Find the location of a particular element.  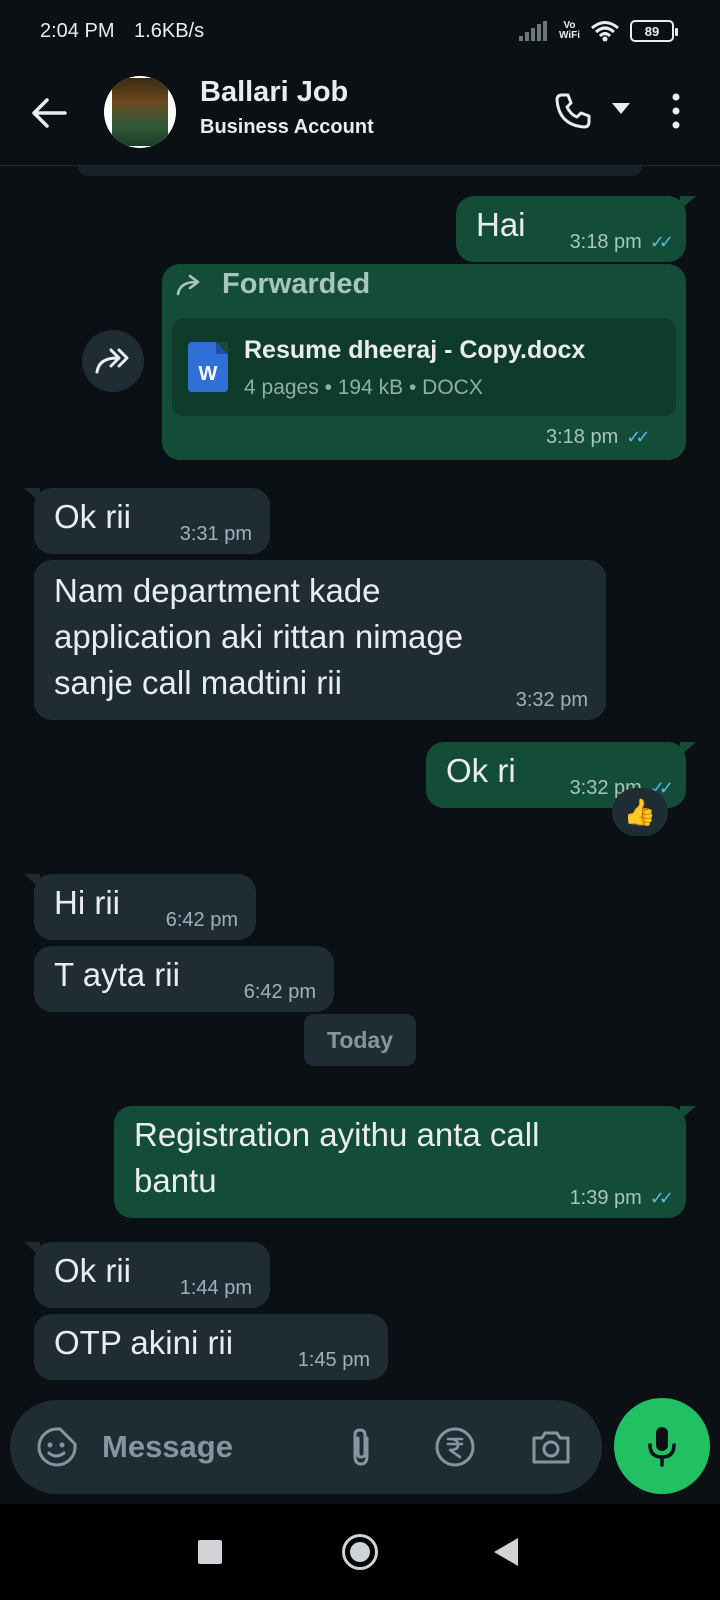

caret-down-icon is located at coordinates (621, 108).